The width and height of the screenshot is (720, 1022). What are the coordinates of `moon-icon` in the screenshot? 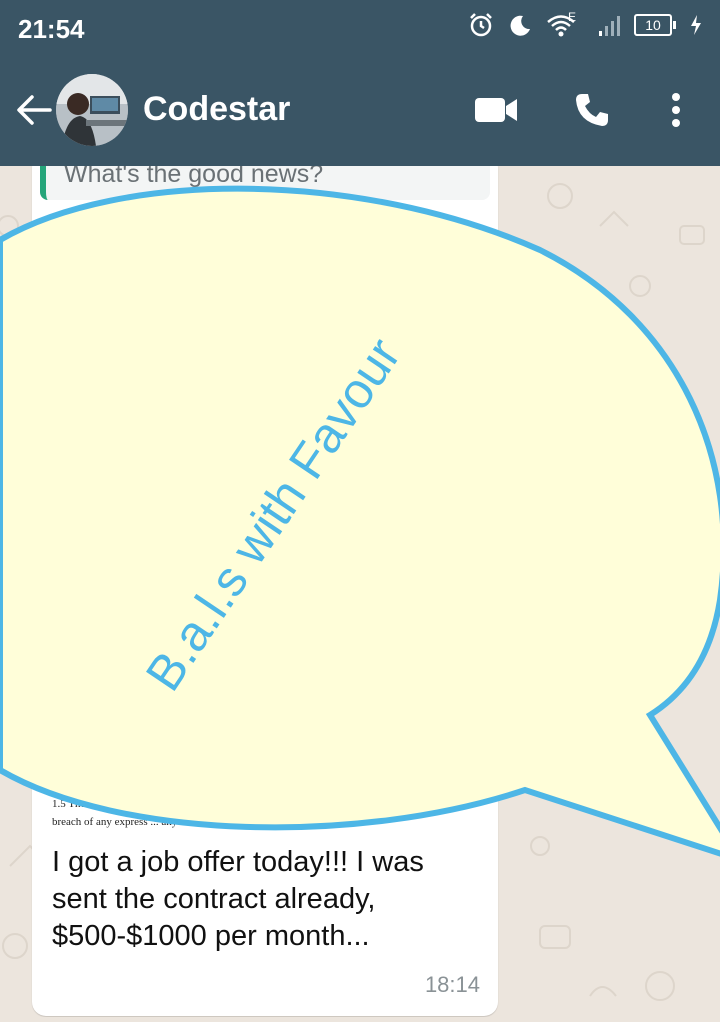 It's located at (520, 25).